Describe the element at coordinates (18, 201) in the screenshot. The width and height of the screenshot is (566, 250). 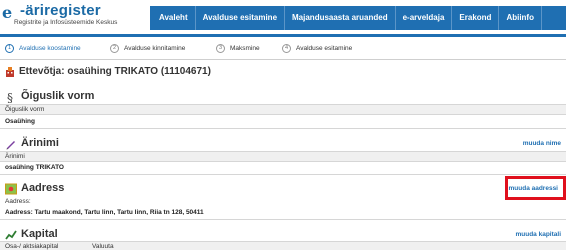
I see `address-label: Aadress:` at that location.